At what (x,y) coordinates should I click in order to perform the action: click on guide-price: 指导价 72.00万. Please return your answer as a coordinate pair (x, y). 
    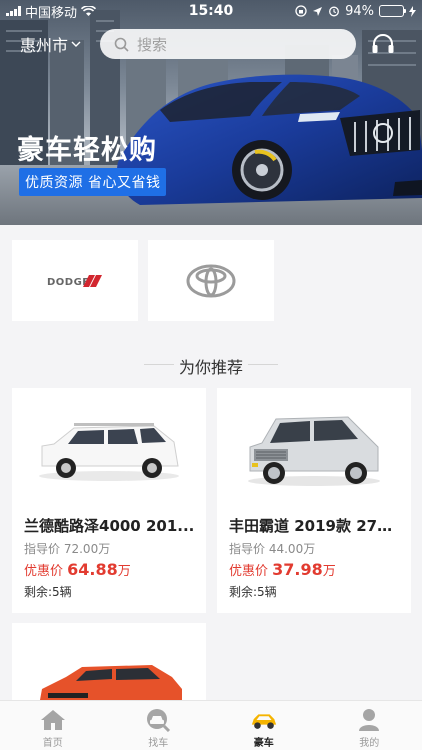
    Looking at the image, I should click on (67, 549).